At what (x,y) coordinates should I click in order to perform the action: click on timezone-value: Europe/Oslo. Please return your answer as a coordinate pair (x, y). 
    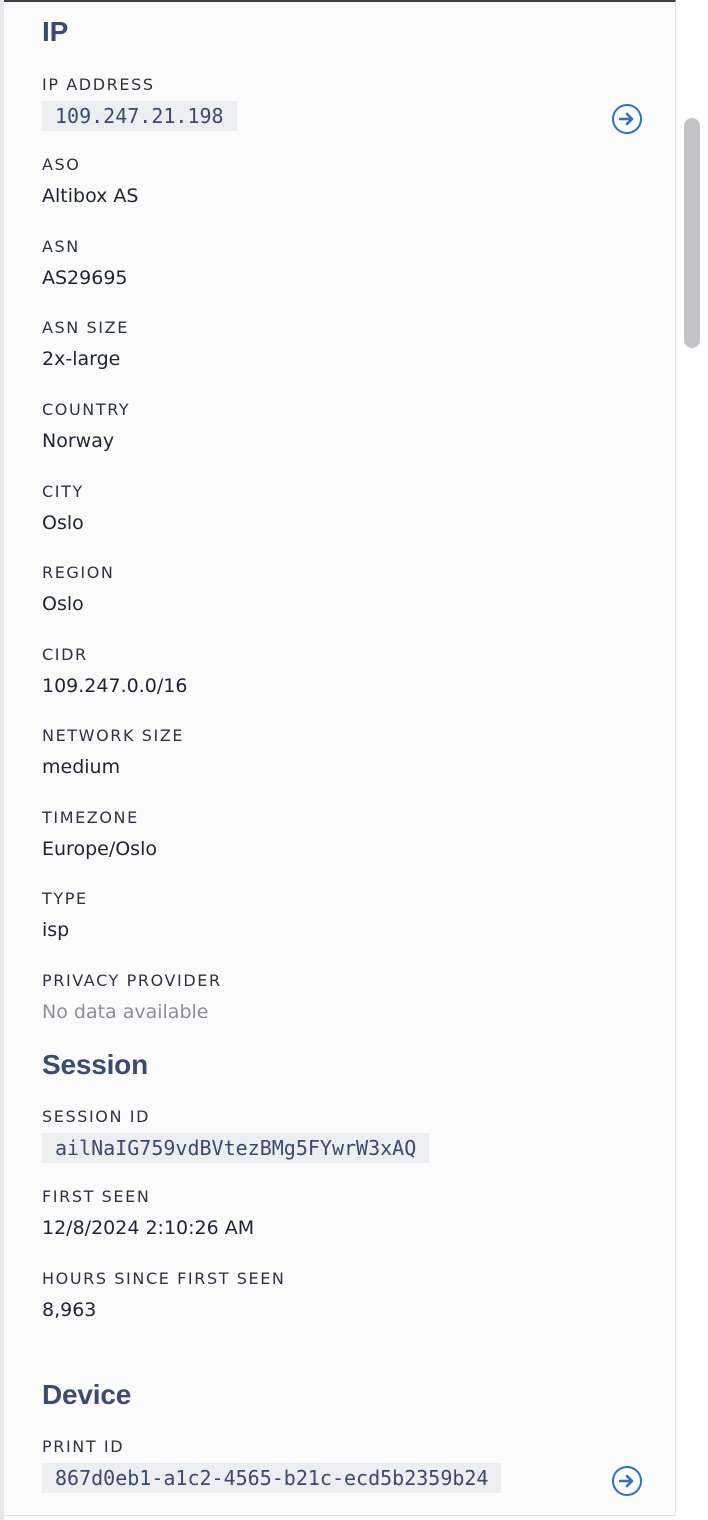
    Looking at the image, I should click on (99, 849).